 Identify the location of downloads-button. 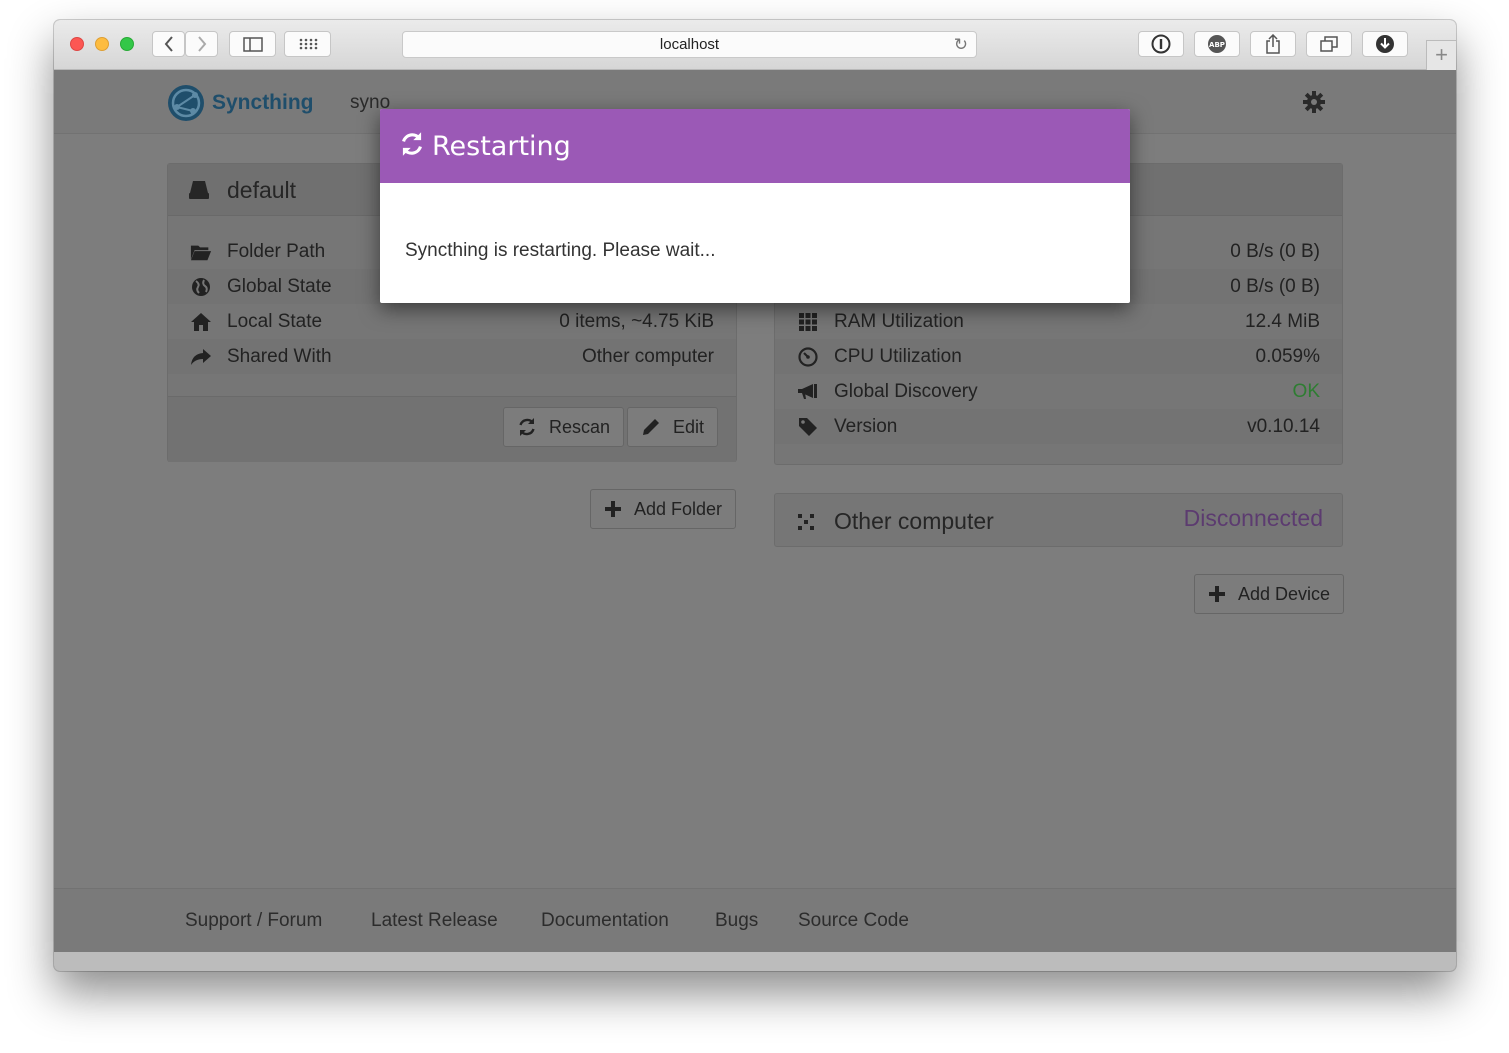
(1385, 44).